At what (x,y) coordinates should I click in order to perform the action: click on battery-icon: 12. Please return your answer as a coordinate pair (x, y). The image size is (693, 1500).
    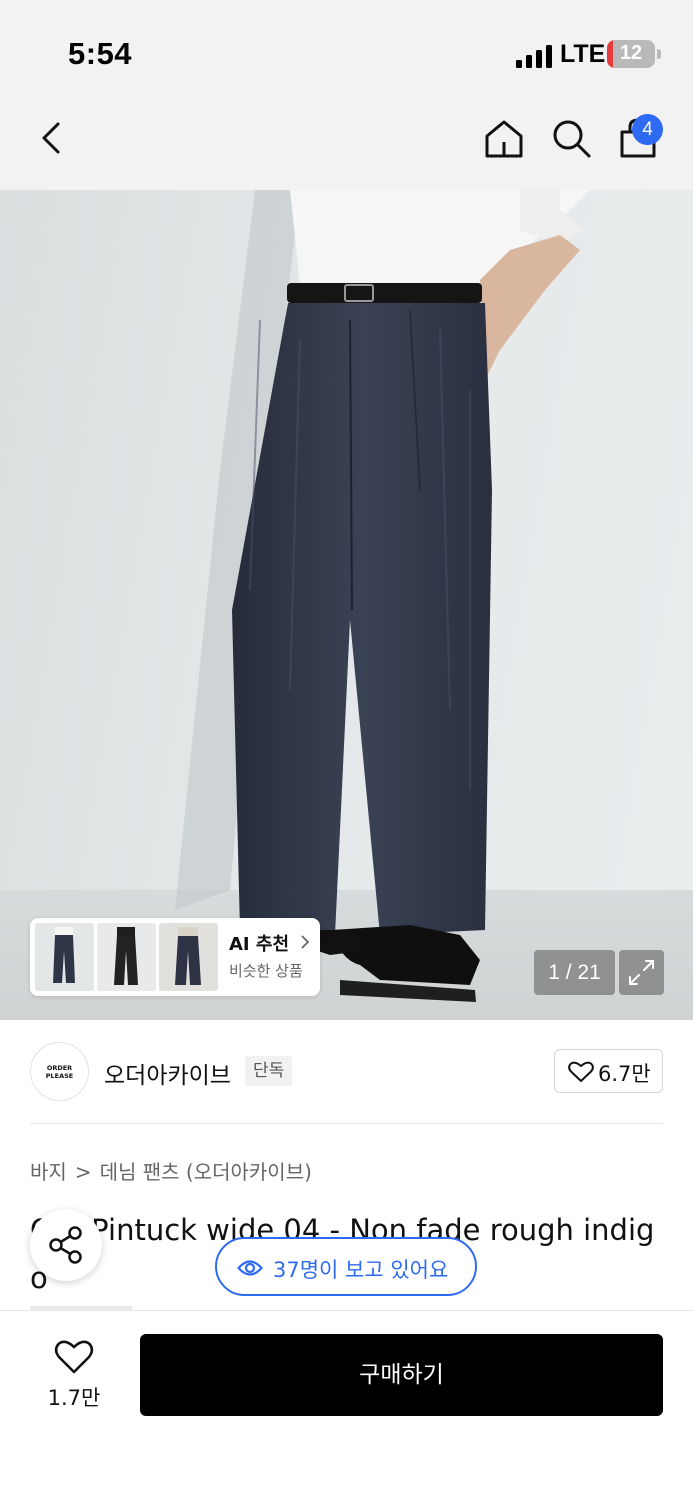
    Looking at the image, I should click on (631, 54).